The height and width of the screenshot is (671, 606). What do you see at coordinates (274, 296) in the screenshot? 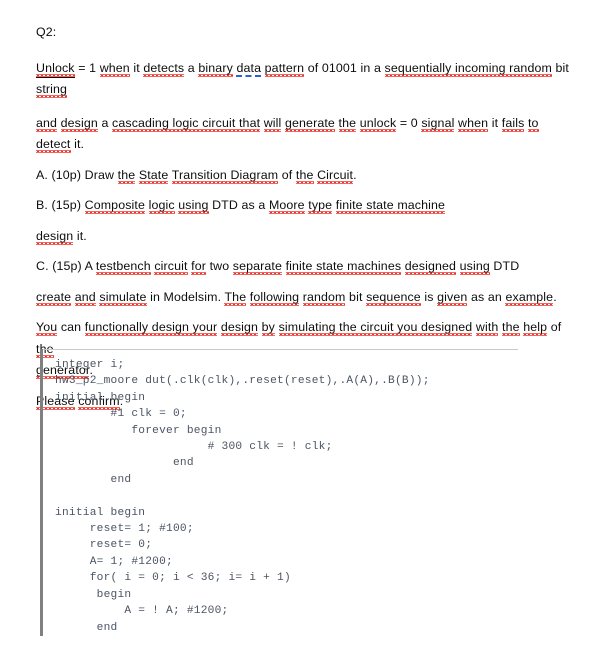
I see `text-run: following` at bounding box center [274, 296].